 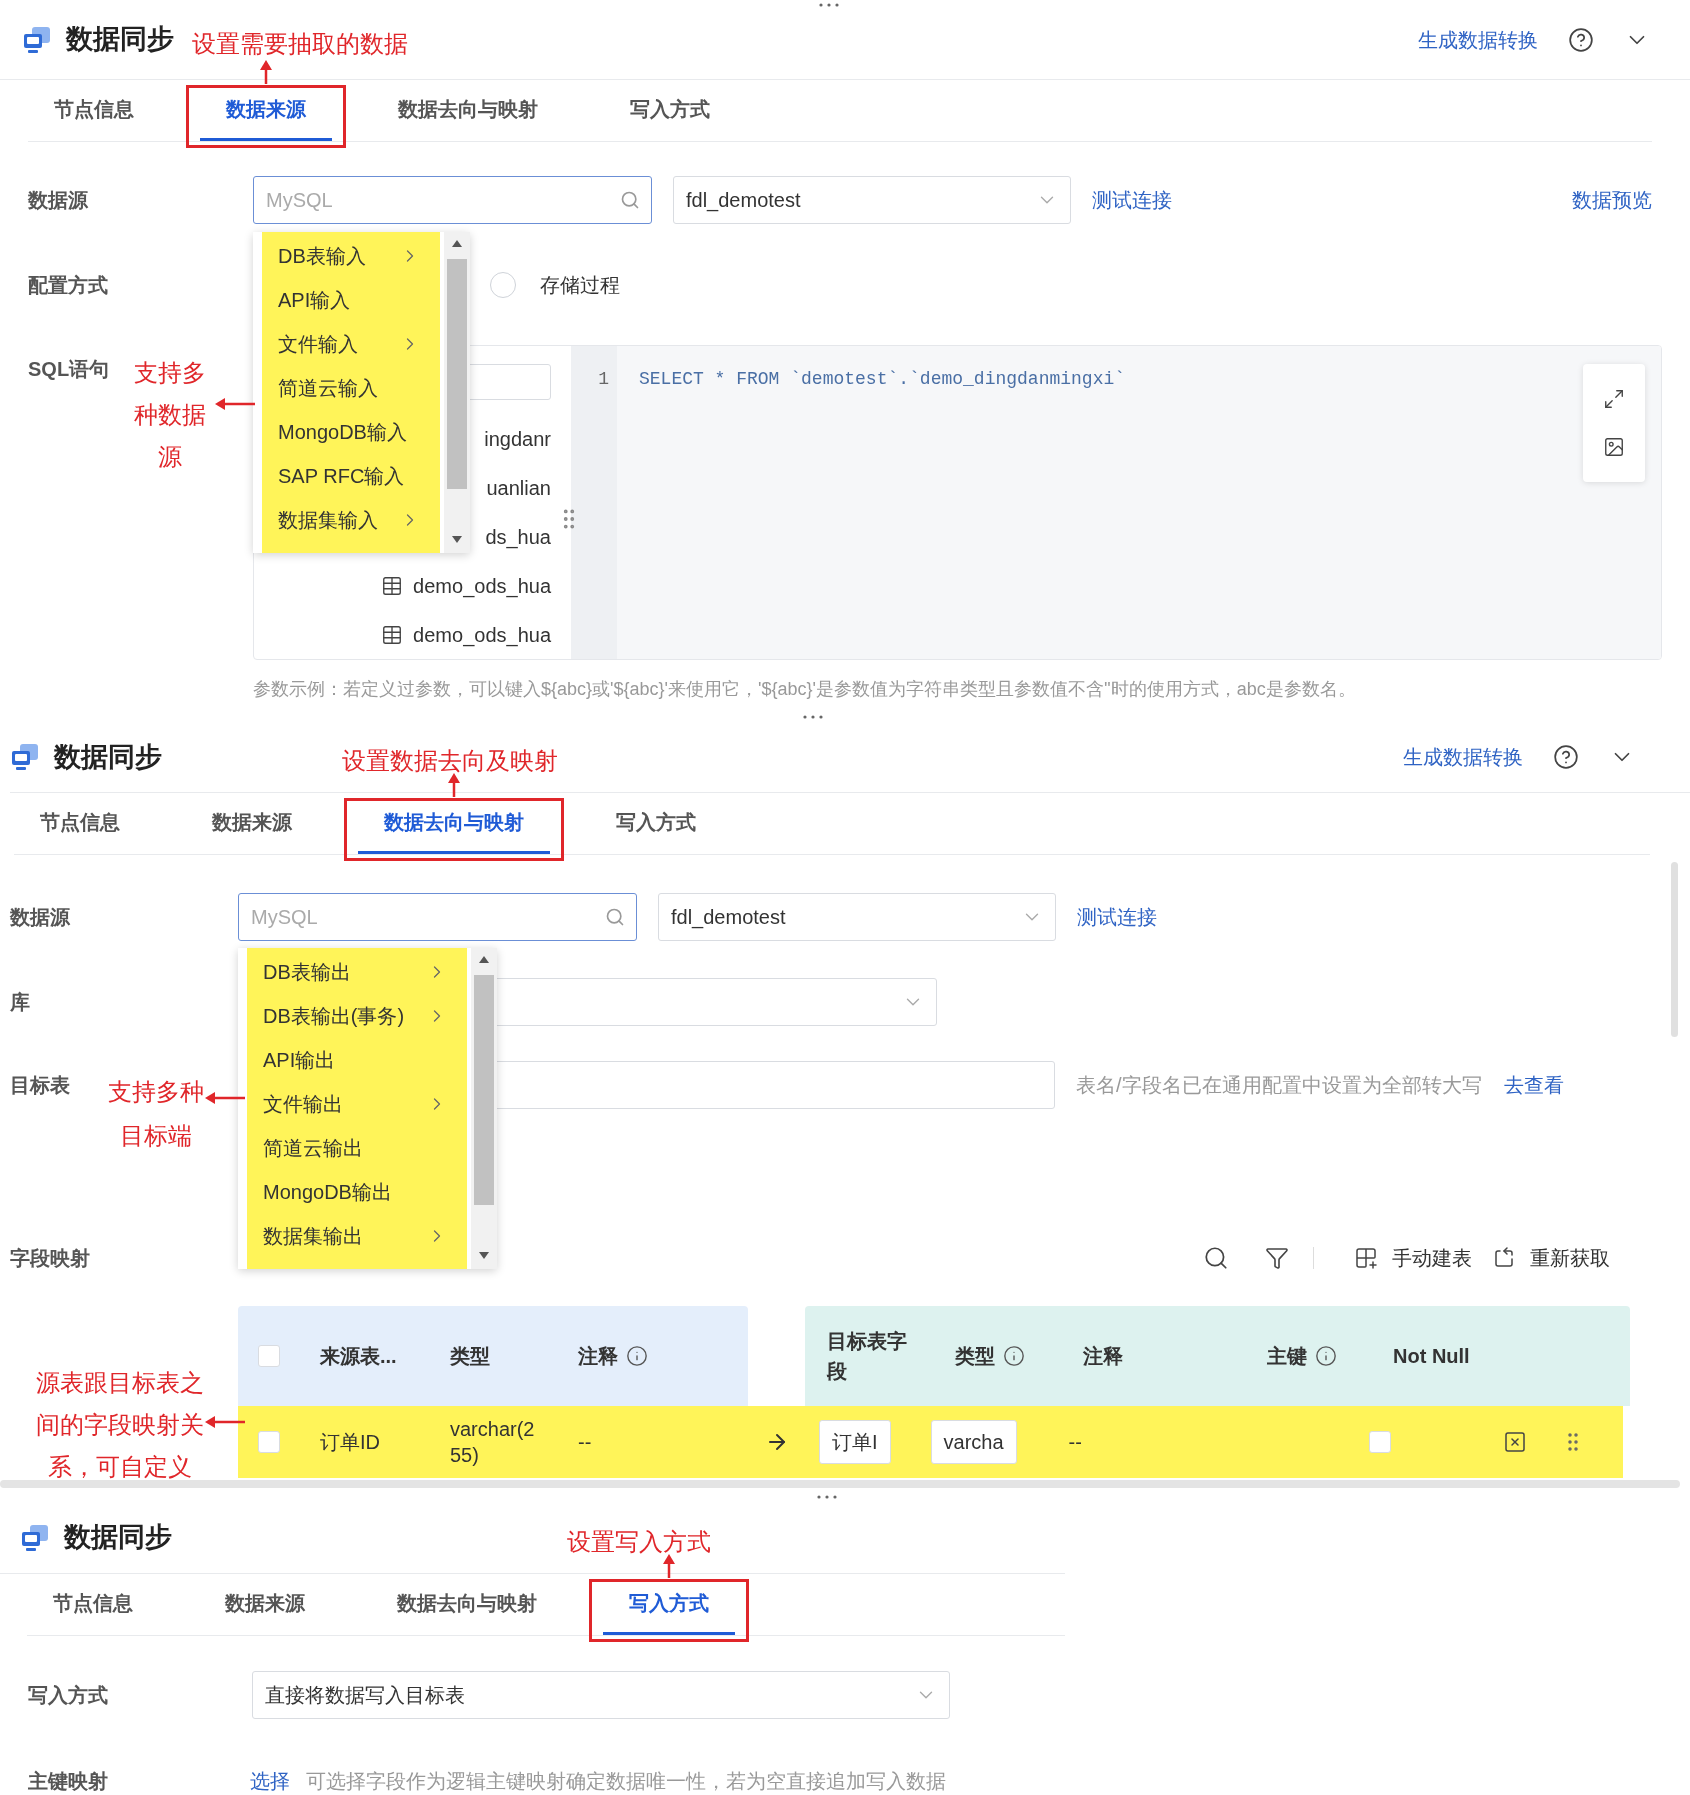 What do you see at coordinates (1075, 1442) in the screenshot?
I see `table-cell-text: --` at bounding box center [1075, 1442].